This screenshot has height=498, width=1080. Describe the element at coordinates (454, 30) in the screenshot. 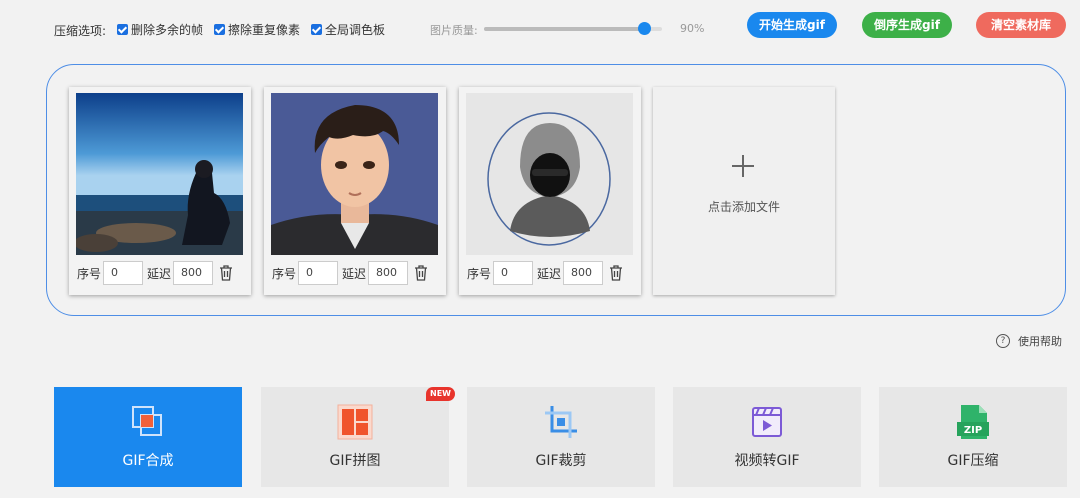

I see `image-quality-label: 图片质量:` at that location.